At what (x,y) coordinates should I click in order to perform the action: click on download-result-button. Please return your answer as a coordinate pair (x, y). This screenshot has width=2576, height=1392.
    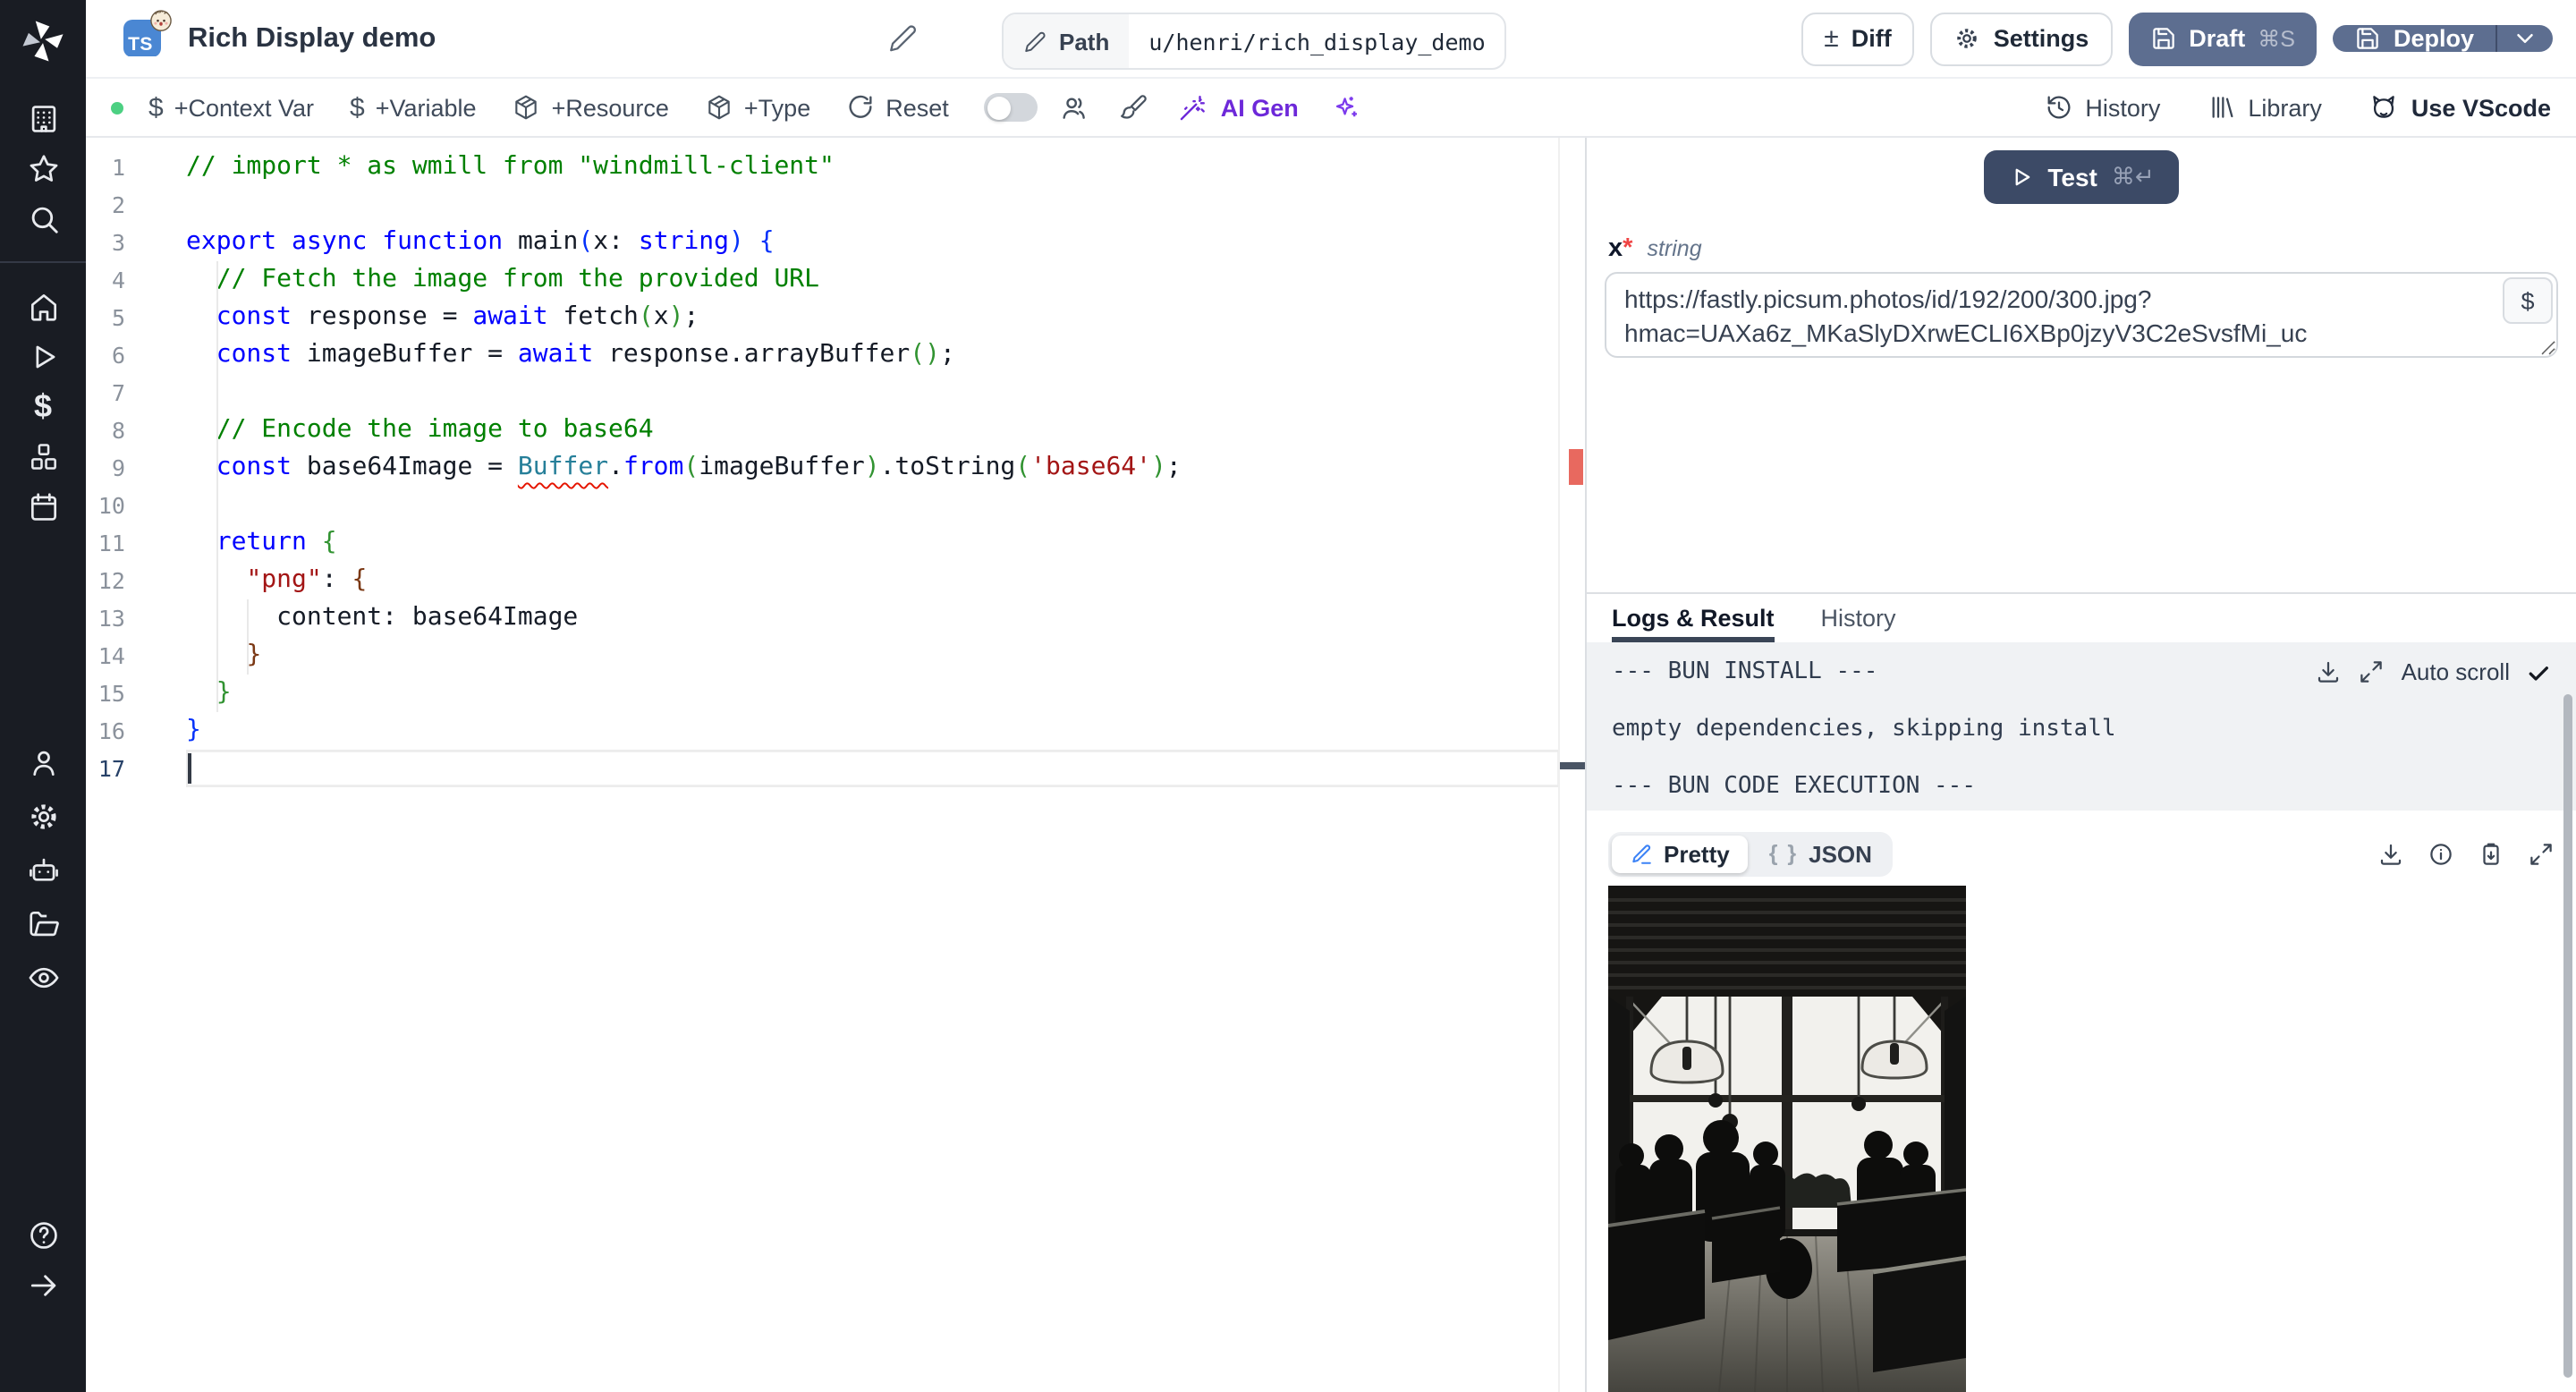
    Looking at the image, I should click on (2390, 853).